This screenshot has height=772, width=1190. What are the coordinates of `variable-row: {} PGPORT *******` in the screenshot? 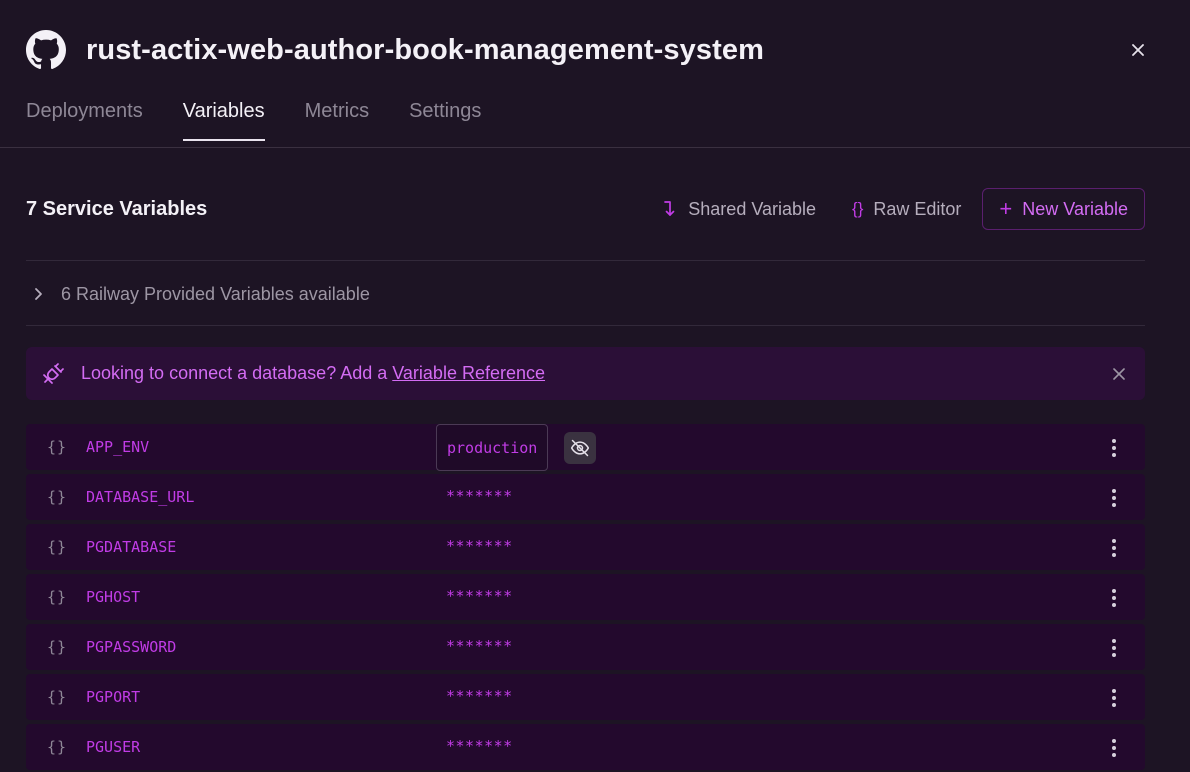 It's located at (585, 697).